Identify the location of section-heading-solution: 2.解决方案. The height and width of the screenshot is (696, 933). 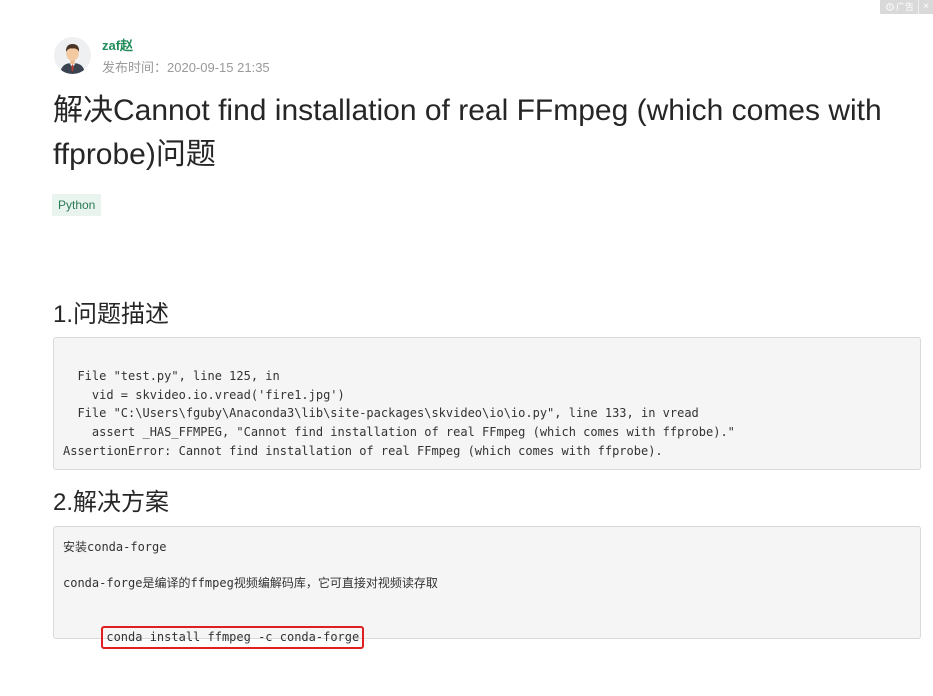
(111, 502).